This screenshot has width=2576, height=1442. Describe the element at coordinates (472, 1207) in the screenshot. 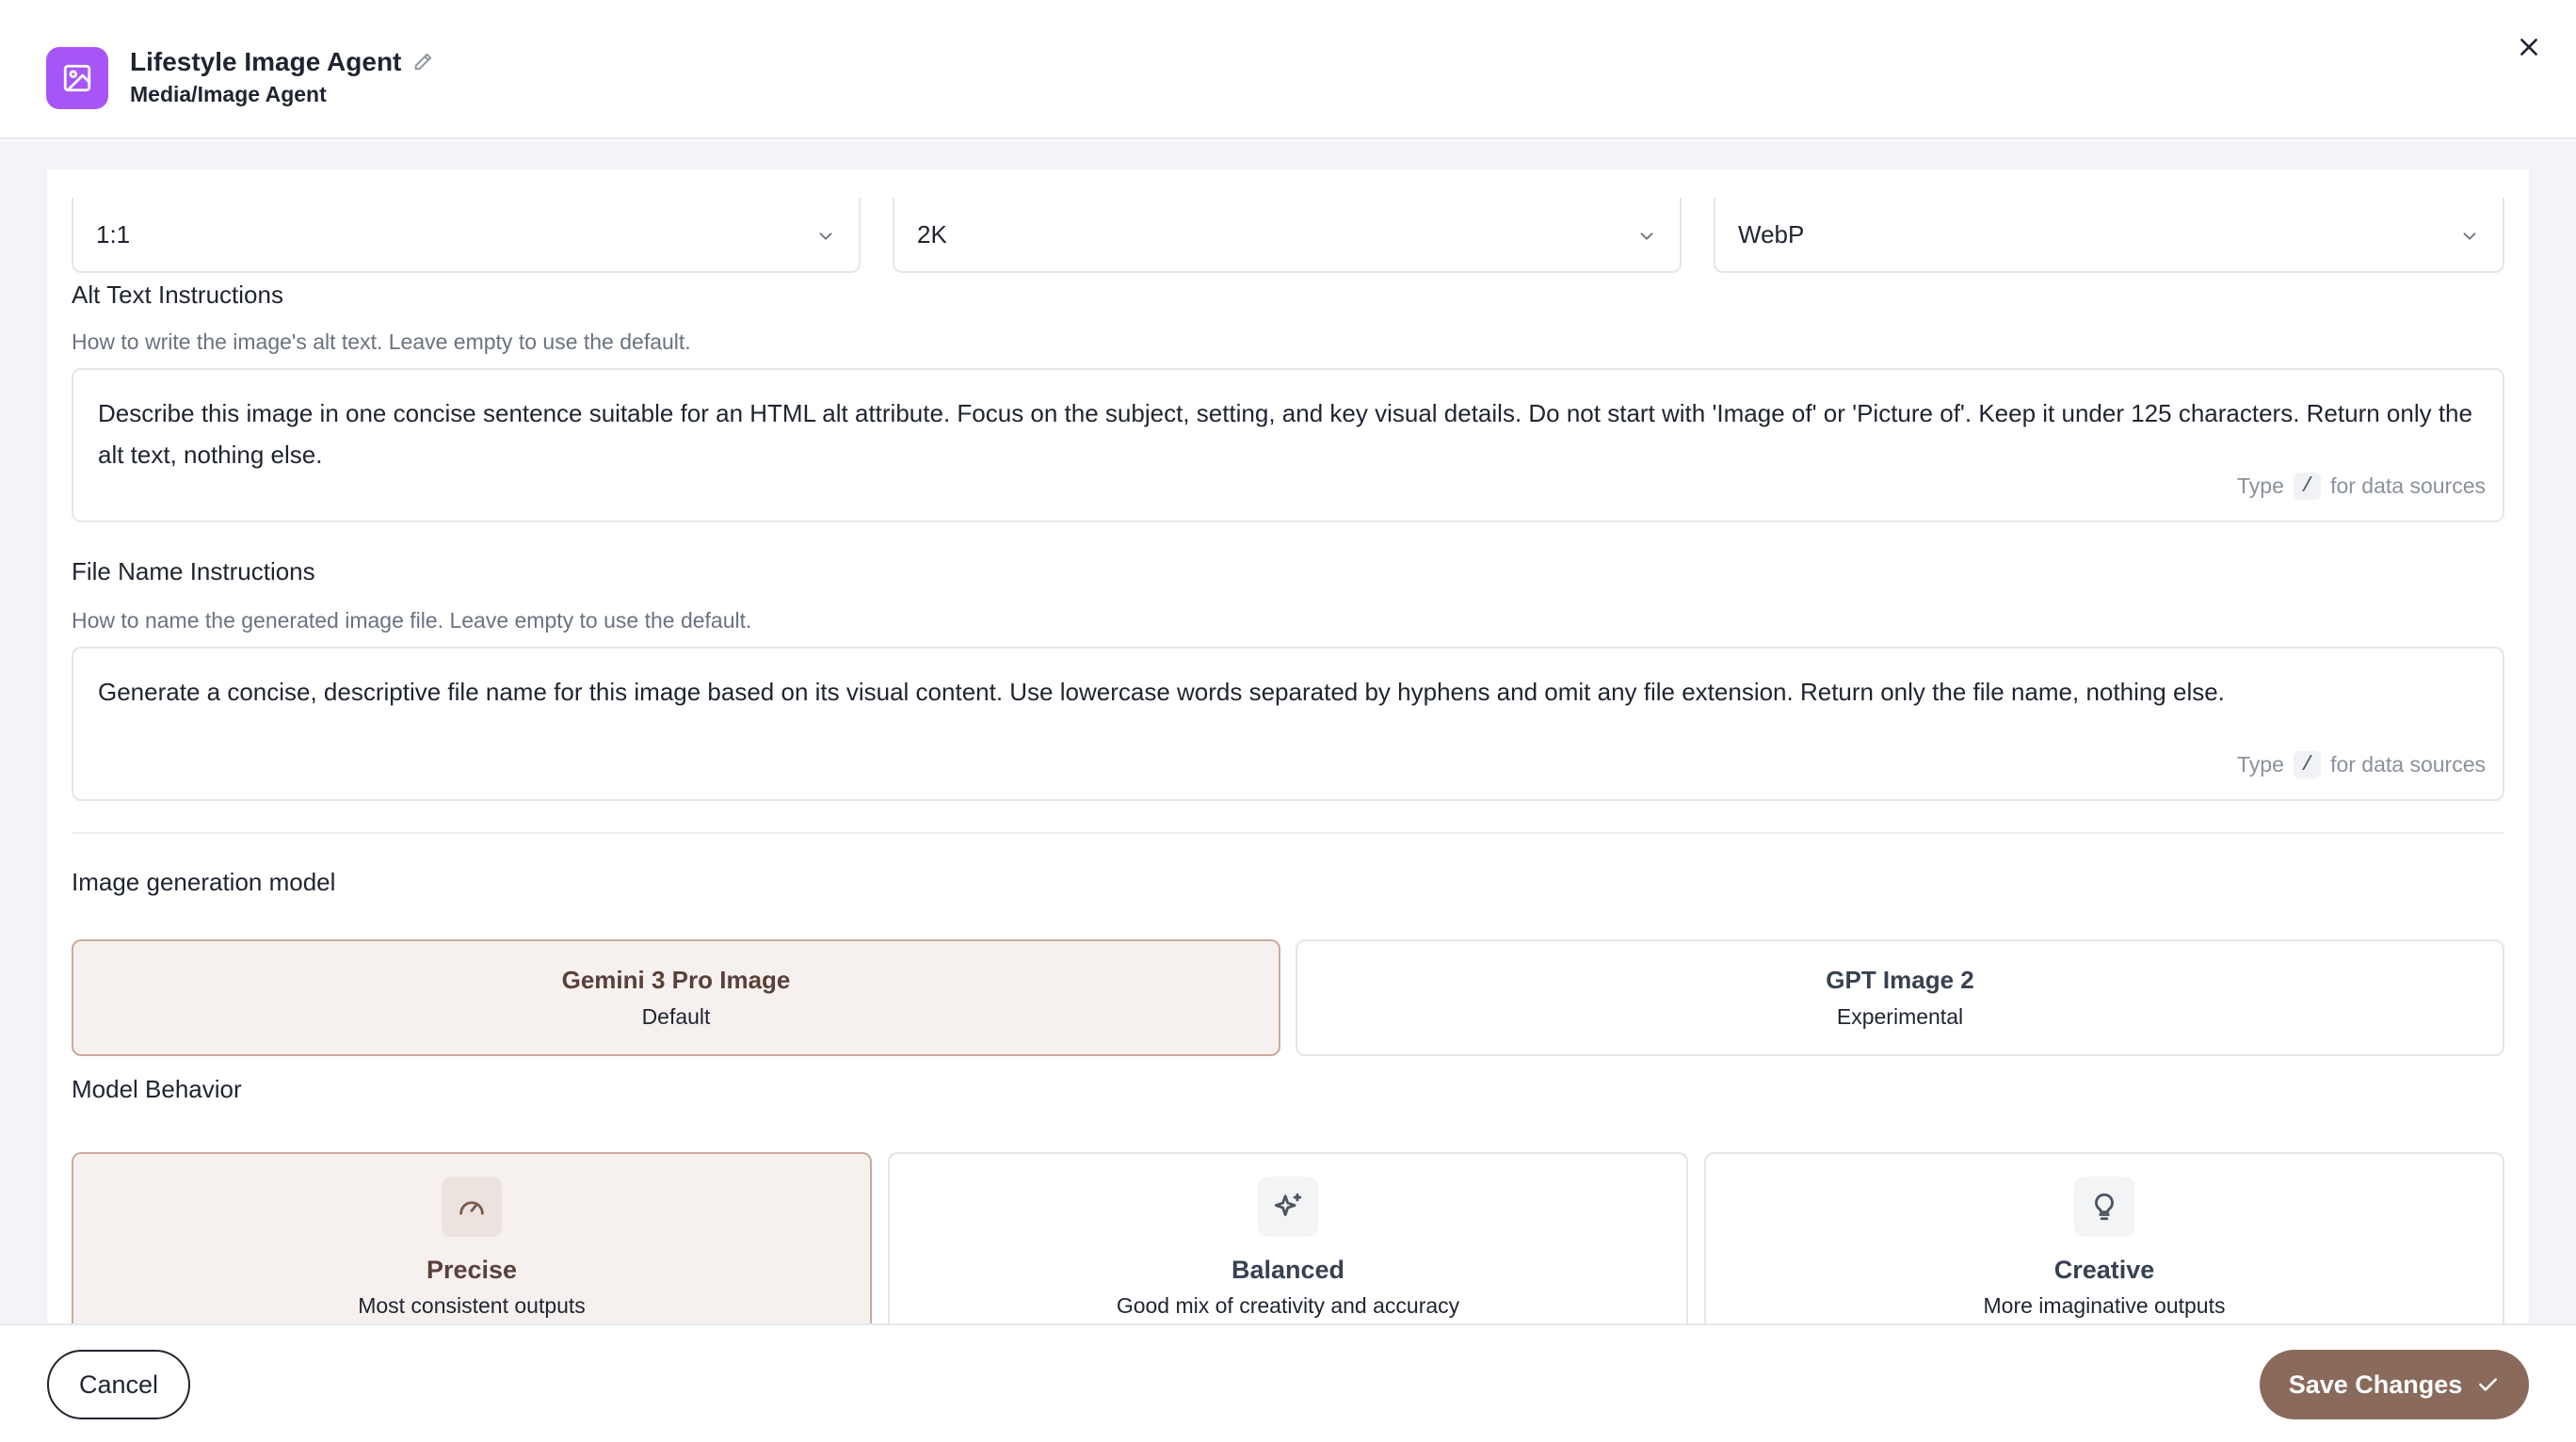

I see `gauge-icon` at that location.